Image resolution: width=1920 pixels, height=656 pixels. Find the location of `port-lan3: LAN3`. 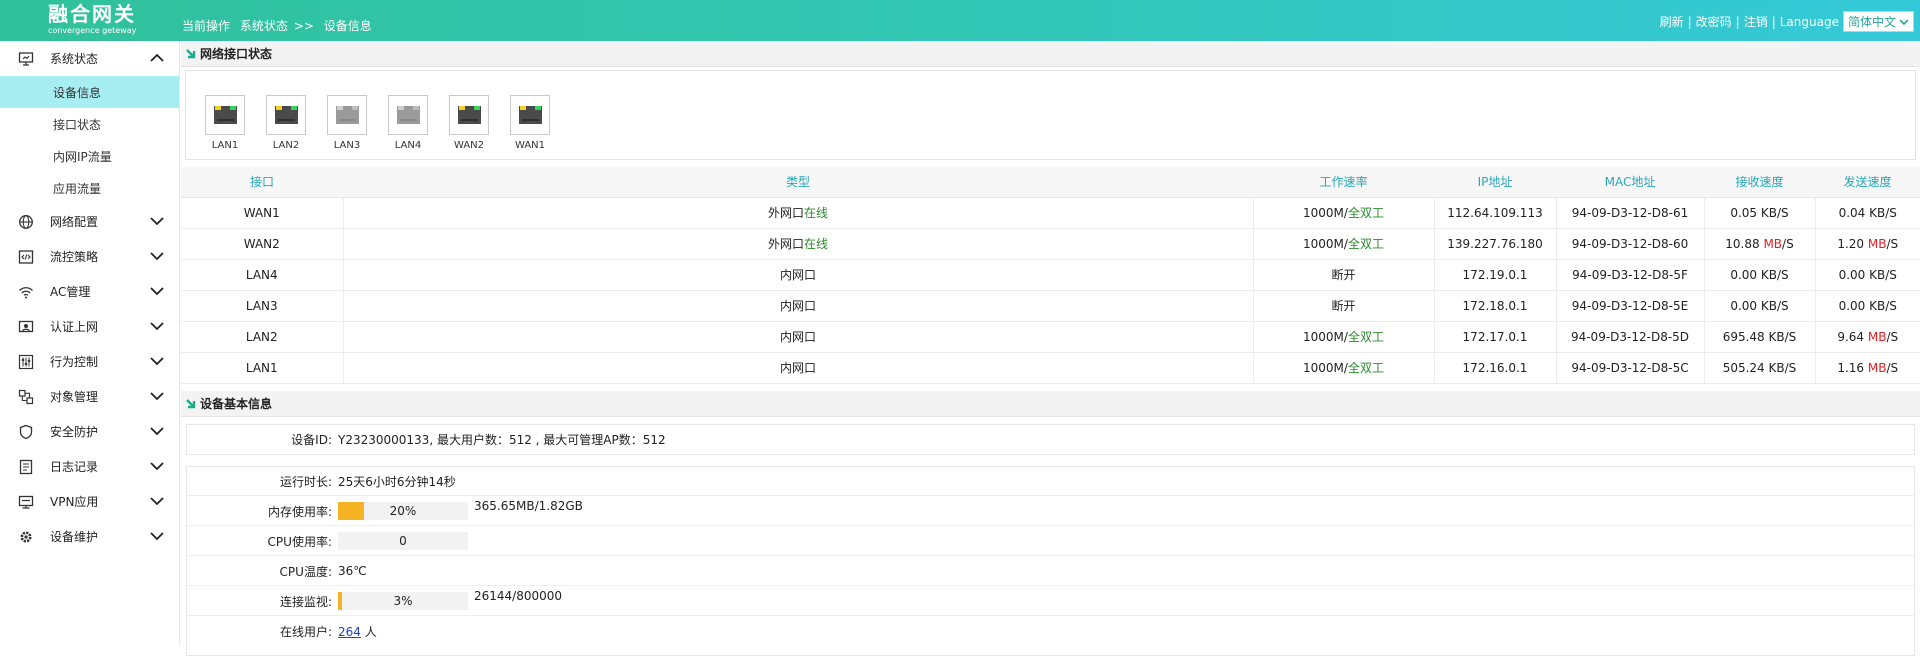

port-lan3: LAN3 is located at coordinates (347, 123).